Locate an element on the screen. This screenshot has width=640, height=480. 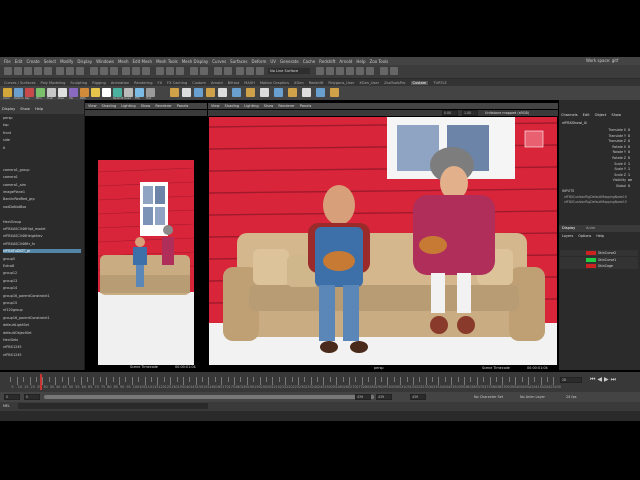
persp-menu-lighting: Lighting is located at coordinates (251, 106).